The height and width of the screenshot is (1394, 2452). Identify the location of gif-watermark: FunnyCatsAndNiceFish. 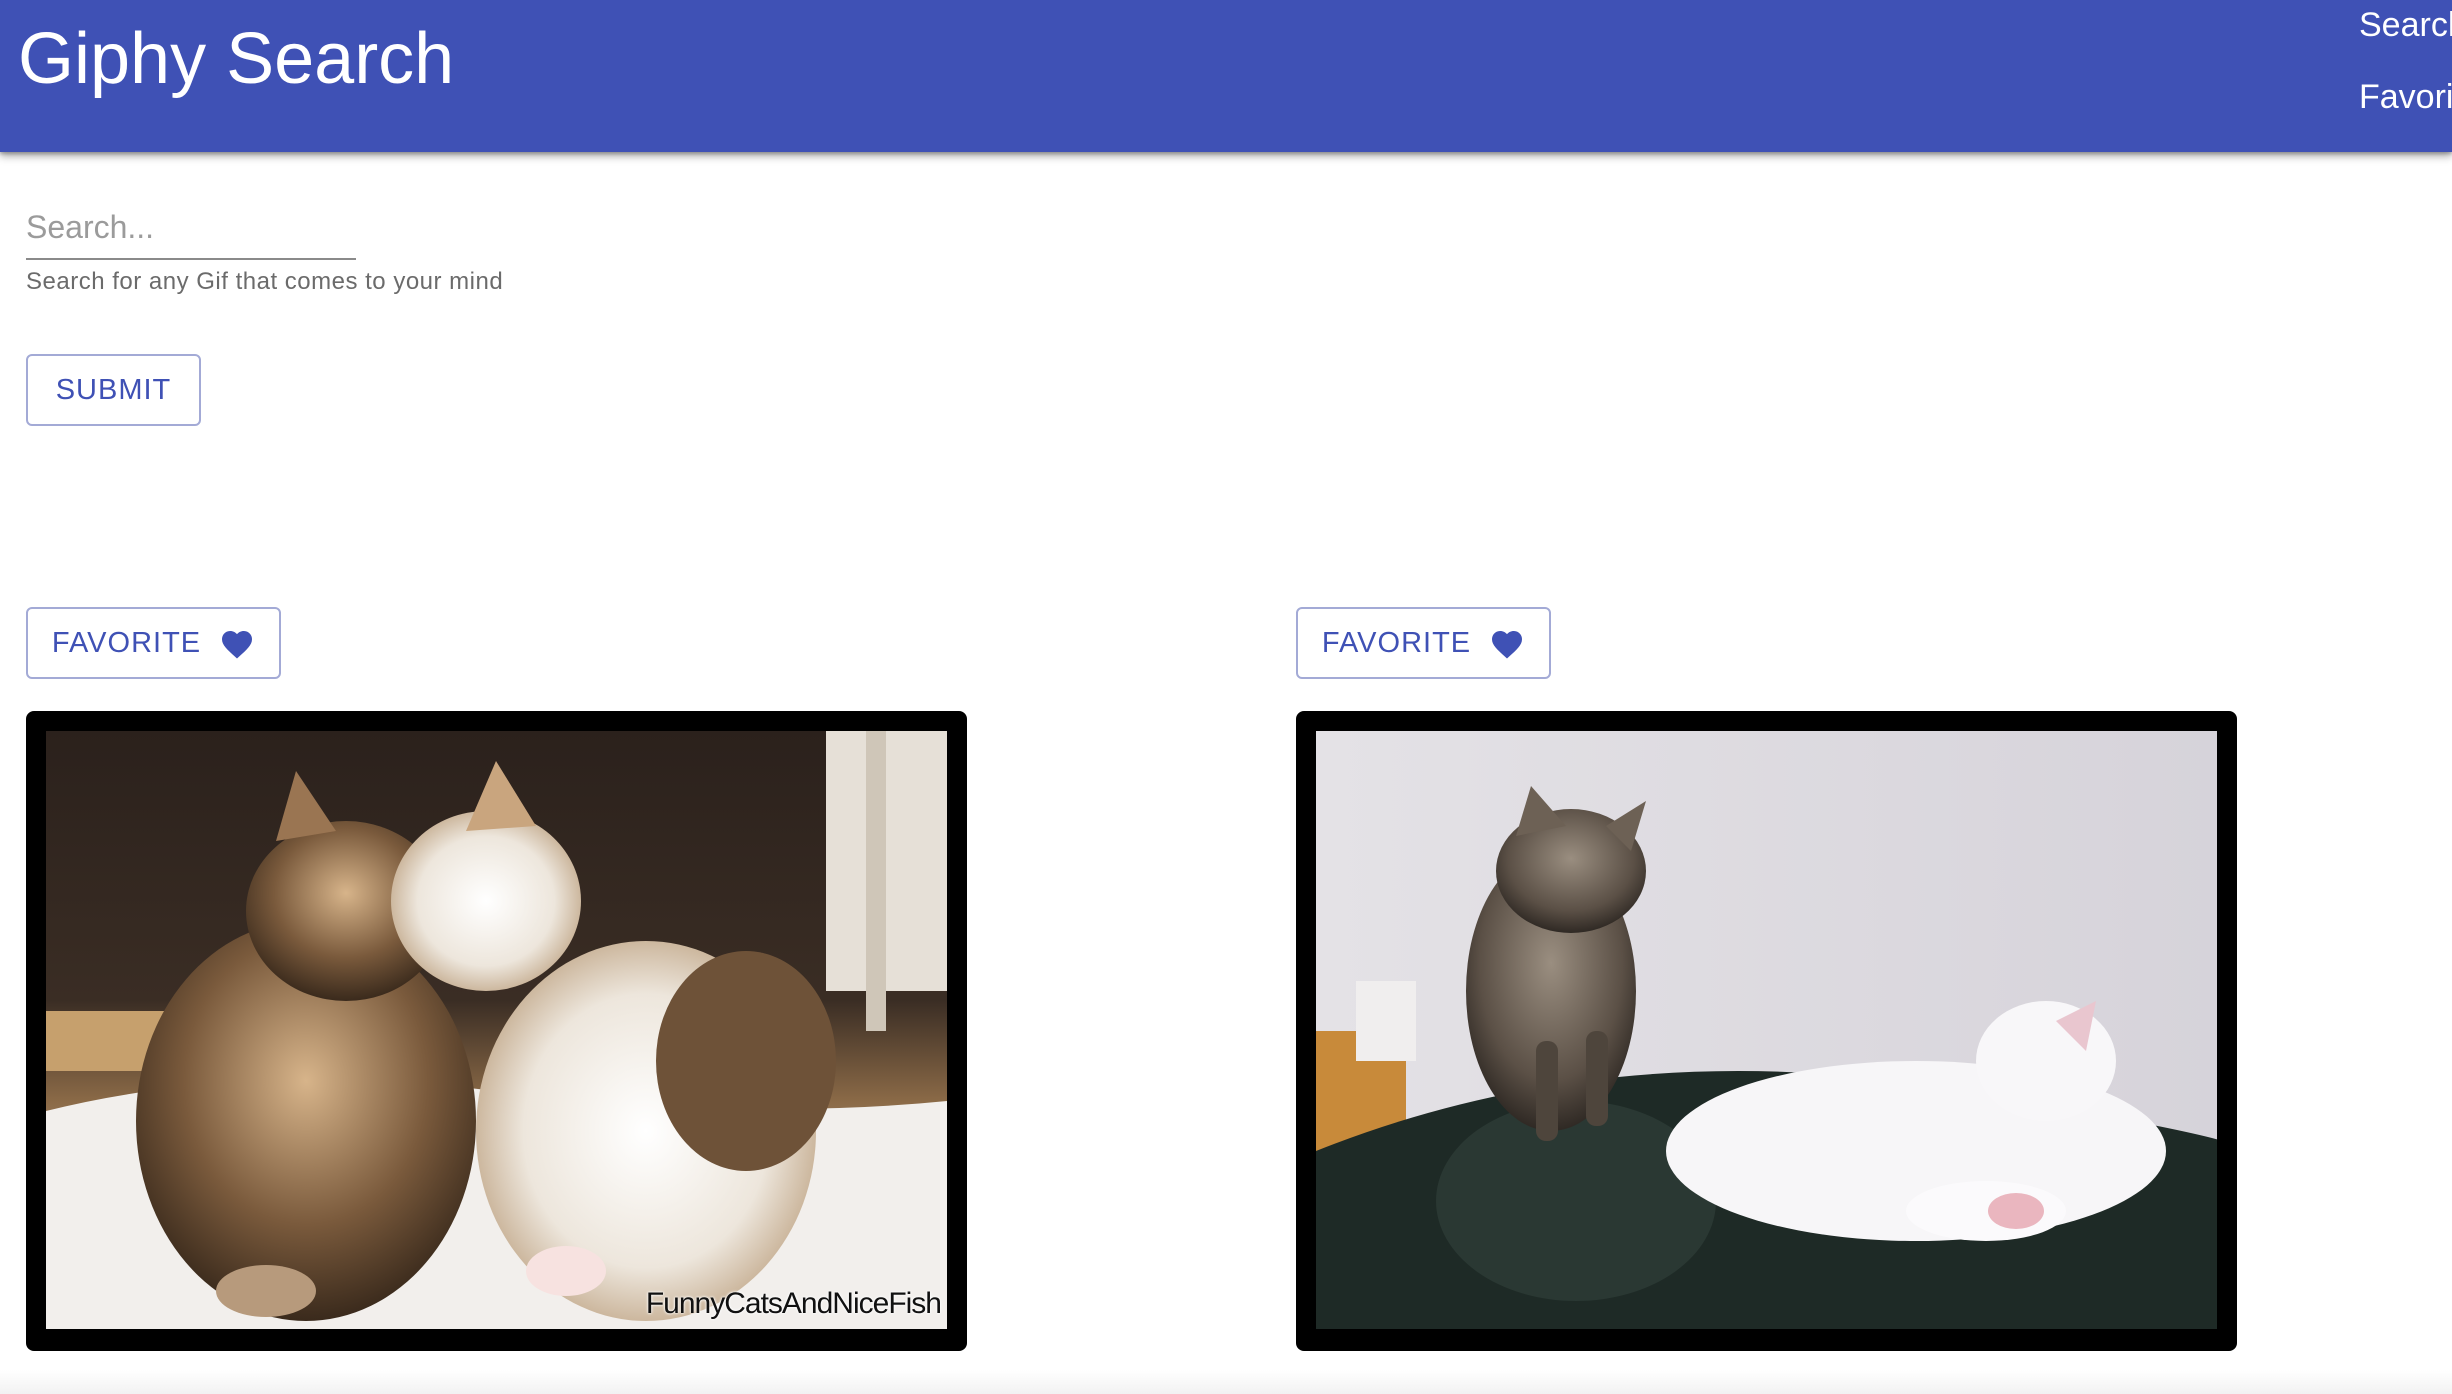
(793, 1303).